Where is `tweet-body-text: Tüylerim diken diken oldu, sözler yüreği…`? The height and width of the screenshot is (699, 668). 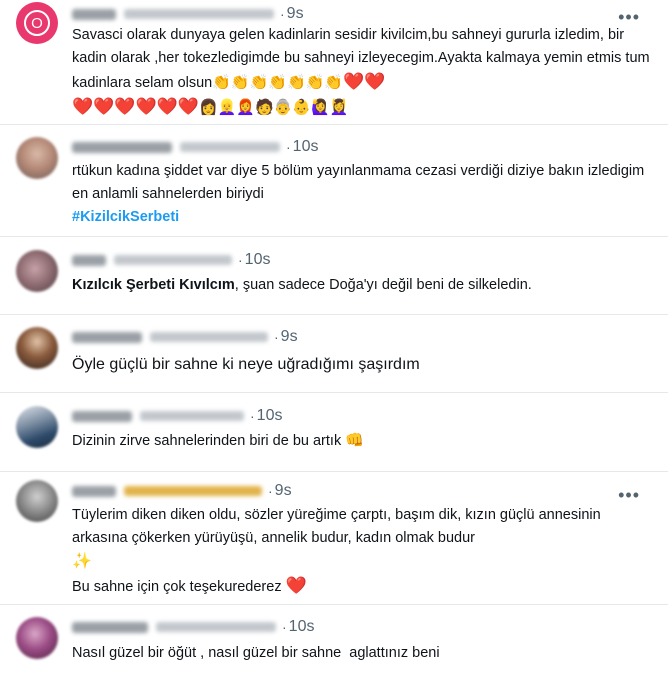
tweet-body-text: Tüylerim diken diken oldu, sözler yüreği… is located at coordinates (338, 526).